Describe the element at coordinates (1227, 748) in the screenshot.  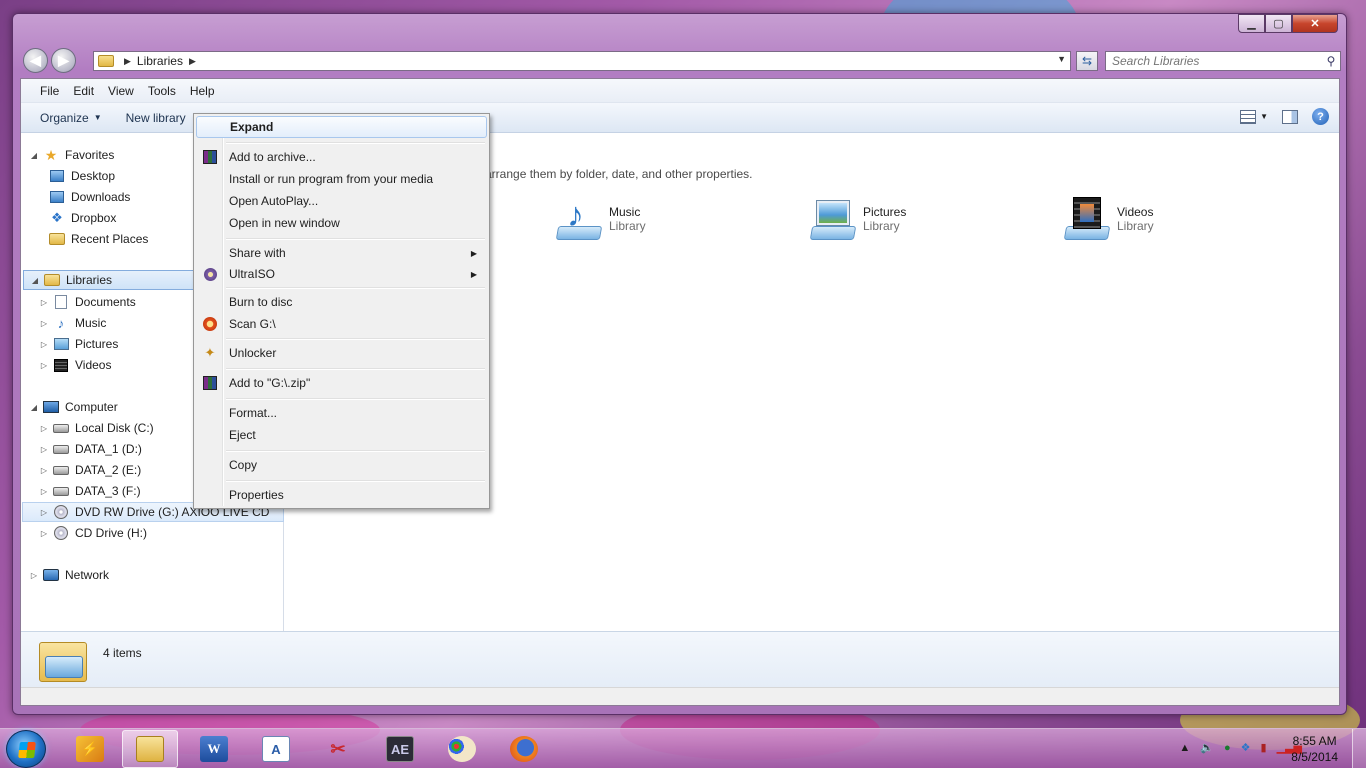
I see `network-status-icon: ●` at that location.